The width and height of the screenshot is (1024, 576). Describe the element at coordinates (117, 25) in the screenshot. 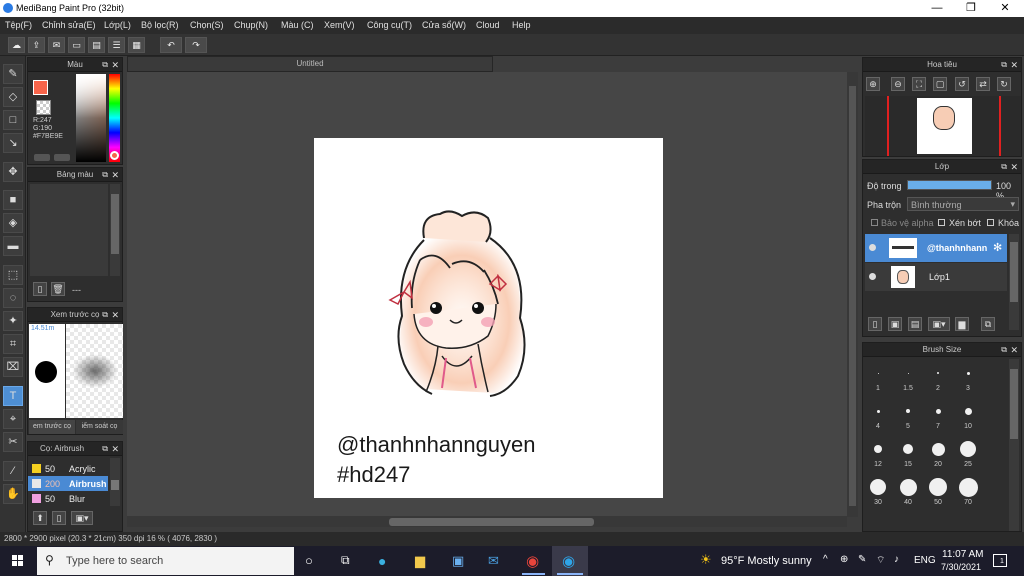

I see `menu-layer: Lớp(L)` at that location.